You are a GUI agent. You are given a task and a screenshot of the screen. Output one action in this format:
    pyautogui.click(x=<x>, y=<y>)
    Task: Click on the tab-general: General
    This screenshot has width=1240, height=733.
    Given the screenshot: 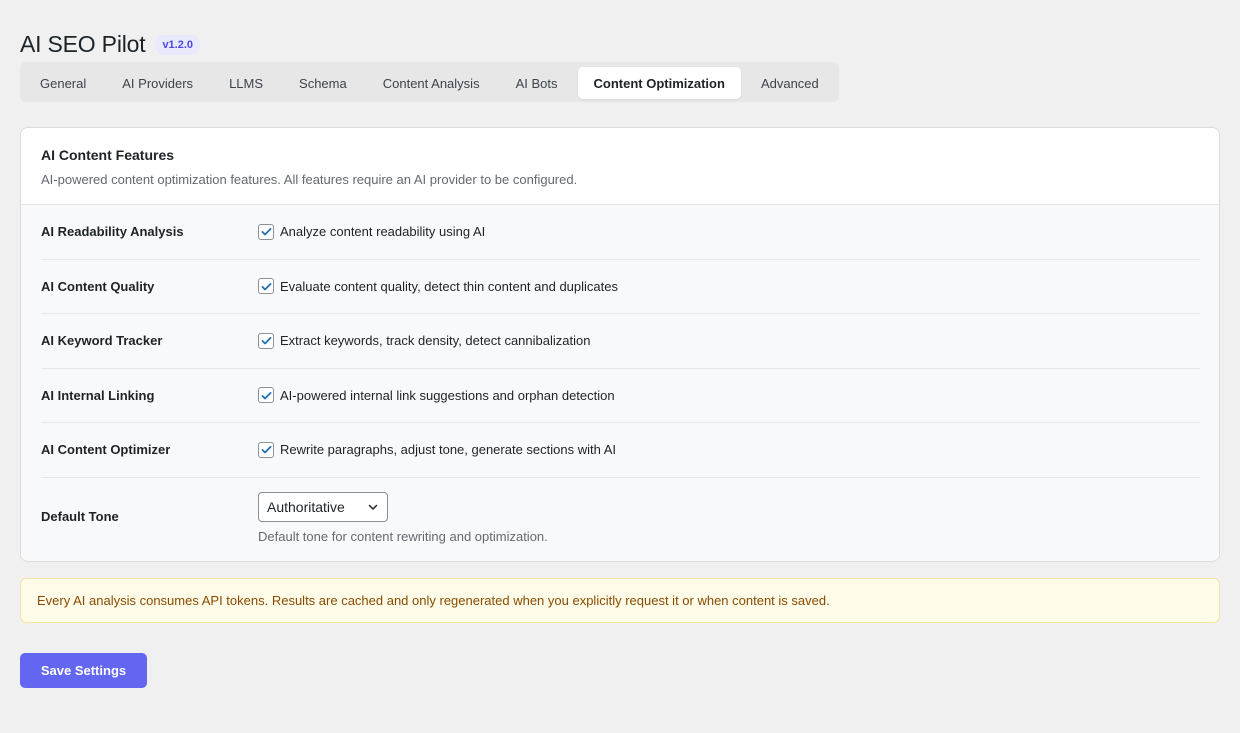 What is the action you would take?
    pyautogui.click(x=63, y=83)
    